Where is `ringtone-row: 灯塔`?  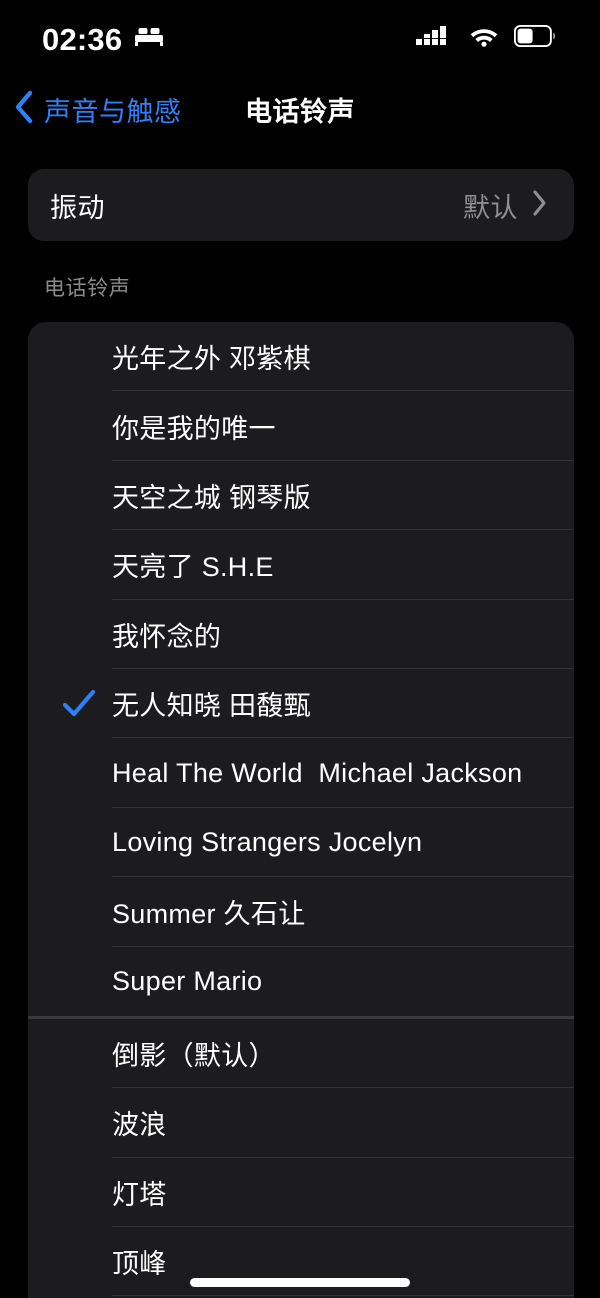
ringtone-row: 灯塔 is located at coordinates (301, 1193).